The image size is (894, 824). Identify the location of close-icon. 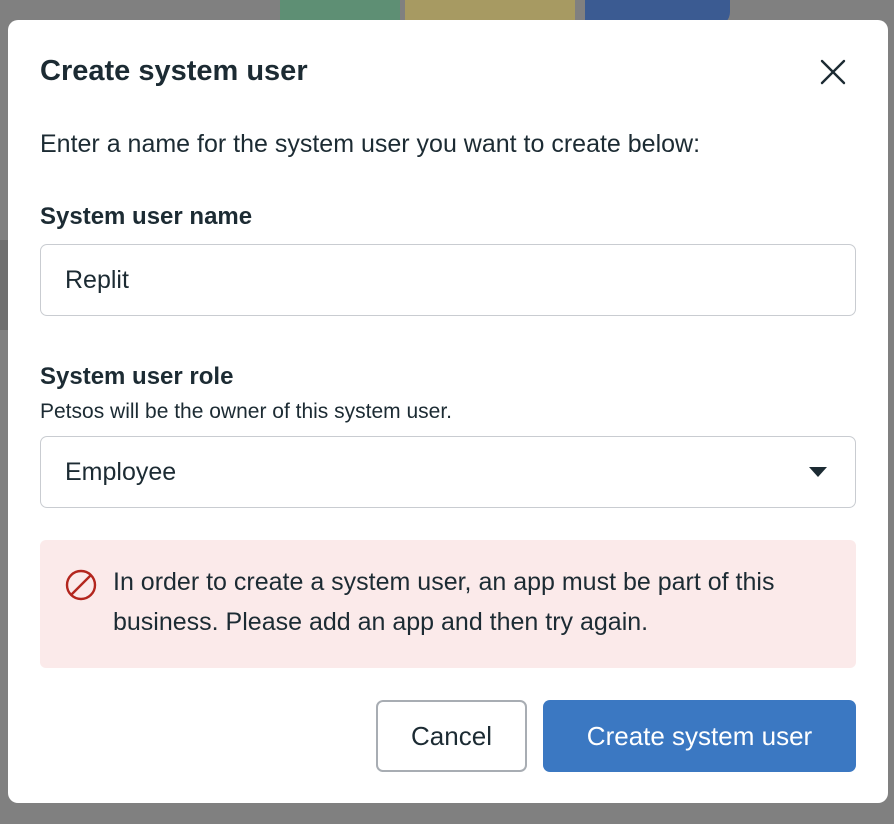
(833, 72).